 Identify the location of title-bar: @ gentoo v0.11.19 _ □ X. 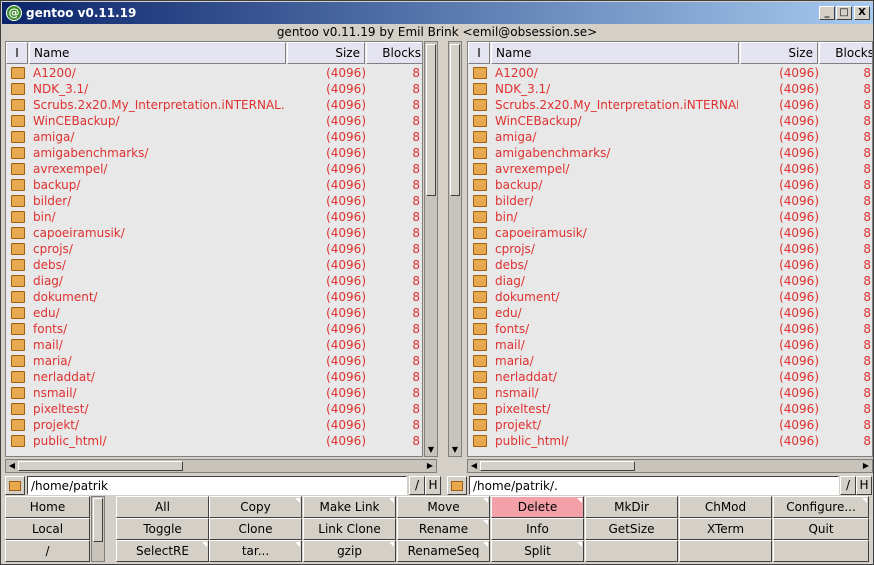
(437, 13).